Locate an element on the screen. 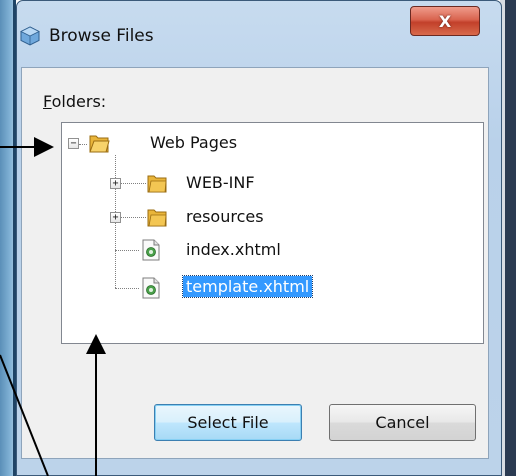  annotation-arrows is located at coordinates (53, 306).